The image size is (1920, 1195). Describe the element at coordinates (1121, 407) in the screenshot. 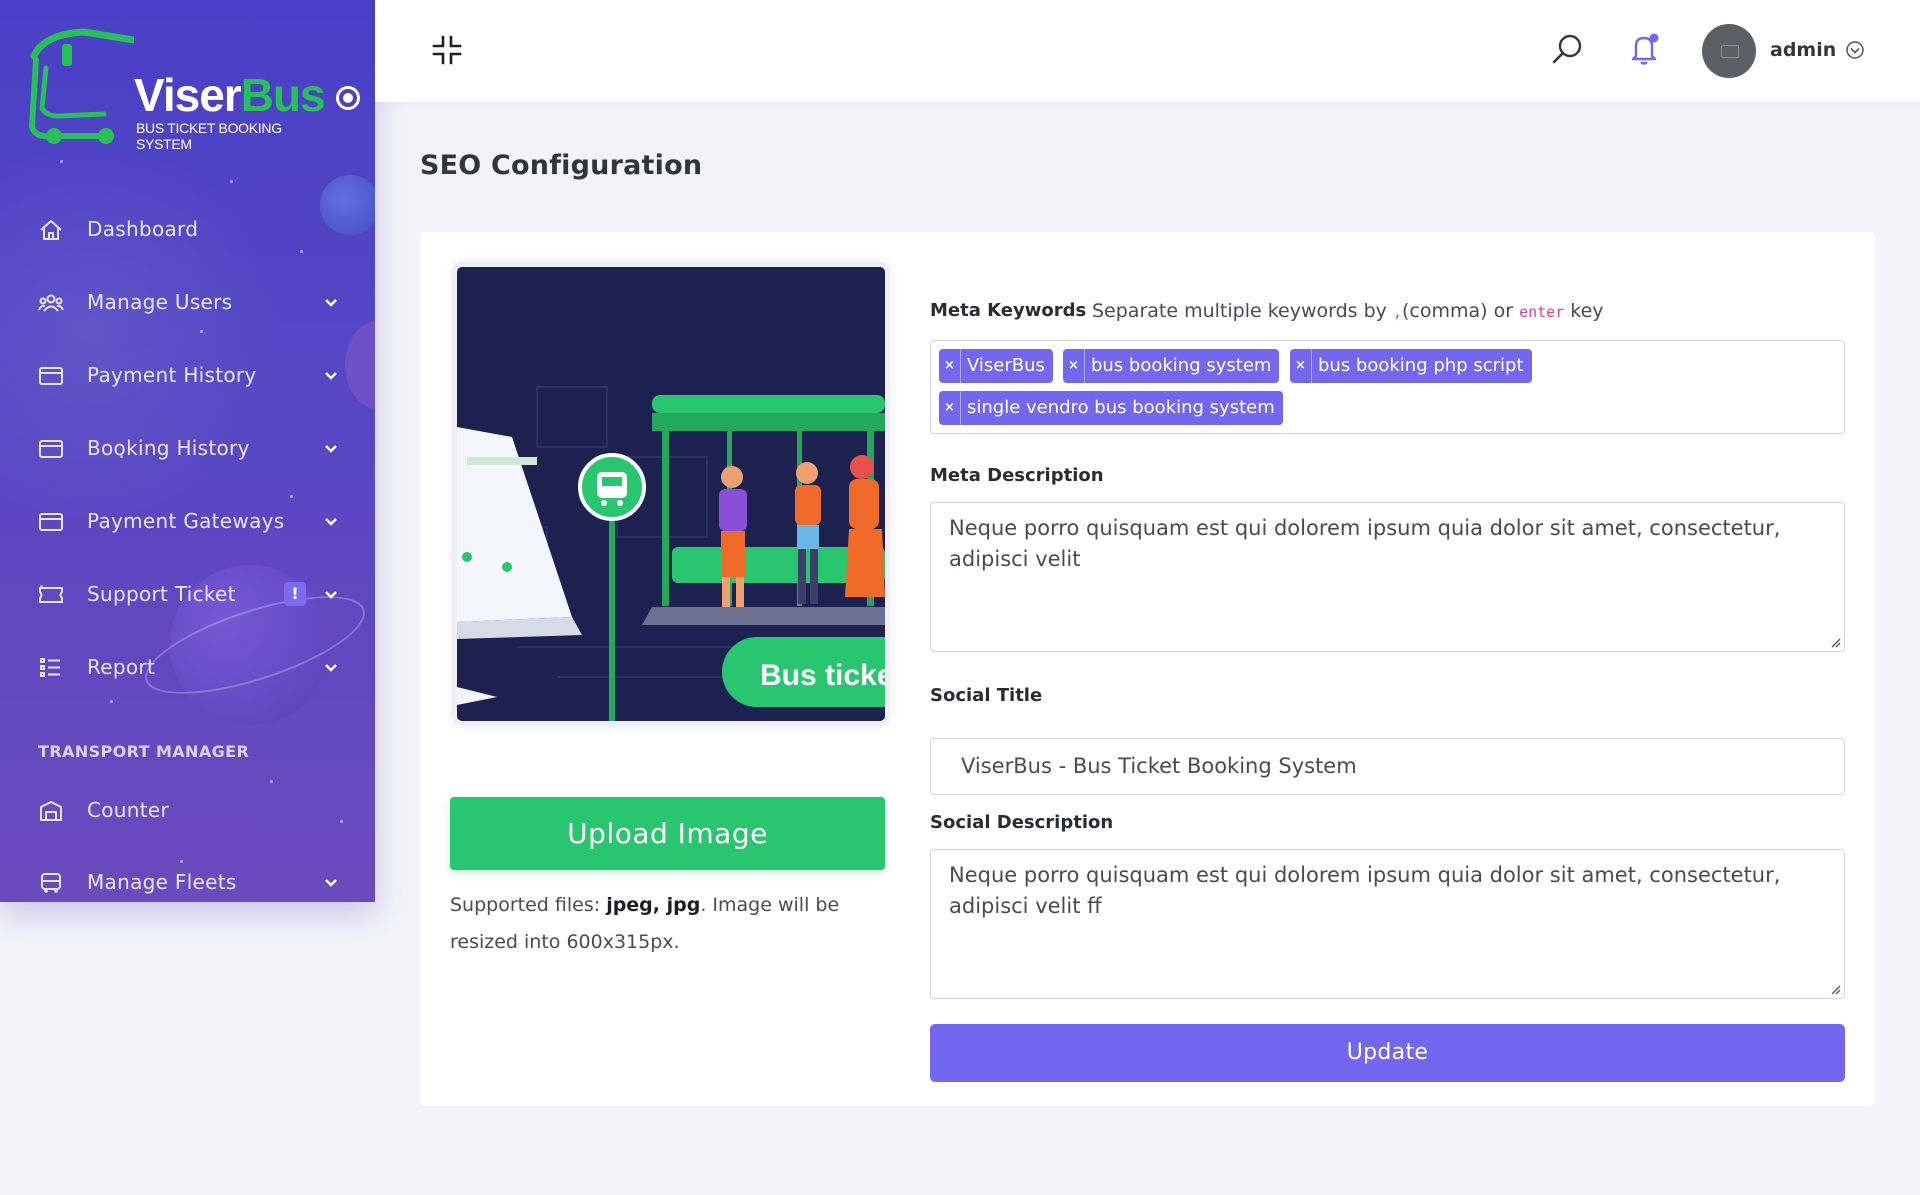

I see `keyword-tag-label: single vendro bus booking system` at that location.